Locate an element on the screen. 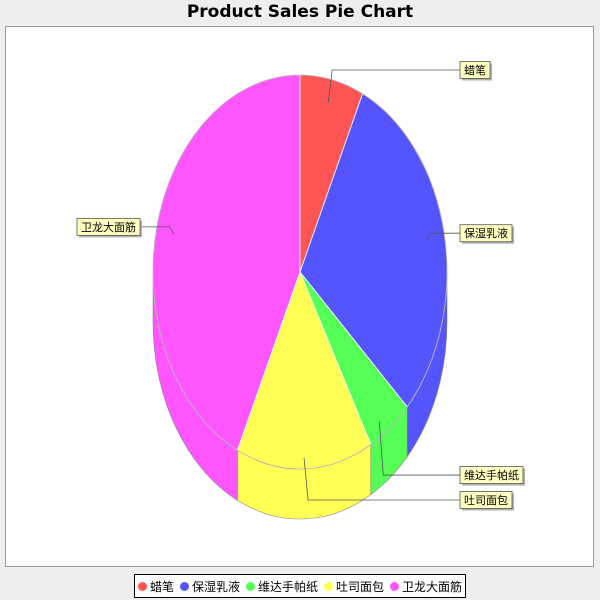 The image size is (600, 600). section-label-1: 蜡笔 is located at coordinates (475, 70).